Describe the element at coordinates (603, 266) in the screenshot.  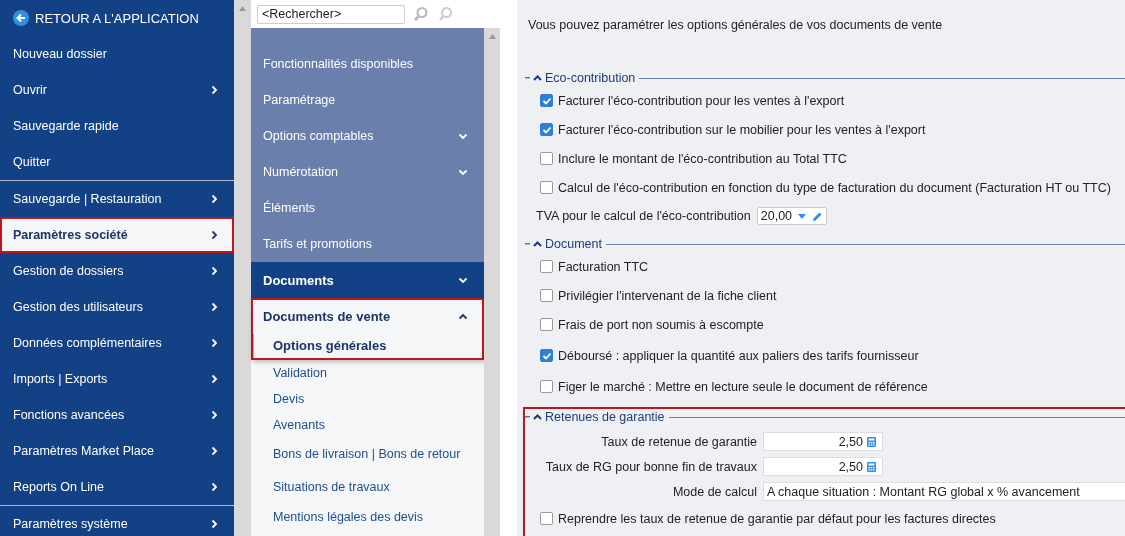
I see `checkbox-label: Facturation TTC` at that location.